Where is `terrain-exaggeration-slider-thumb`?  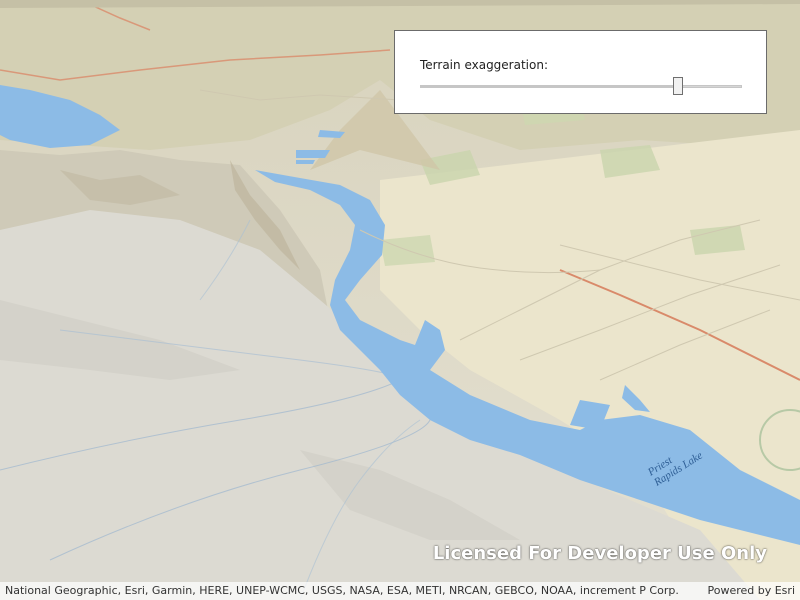 terrain-exaggeration-slider-thumb is located at coordinates (677, 86).